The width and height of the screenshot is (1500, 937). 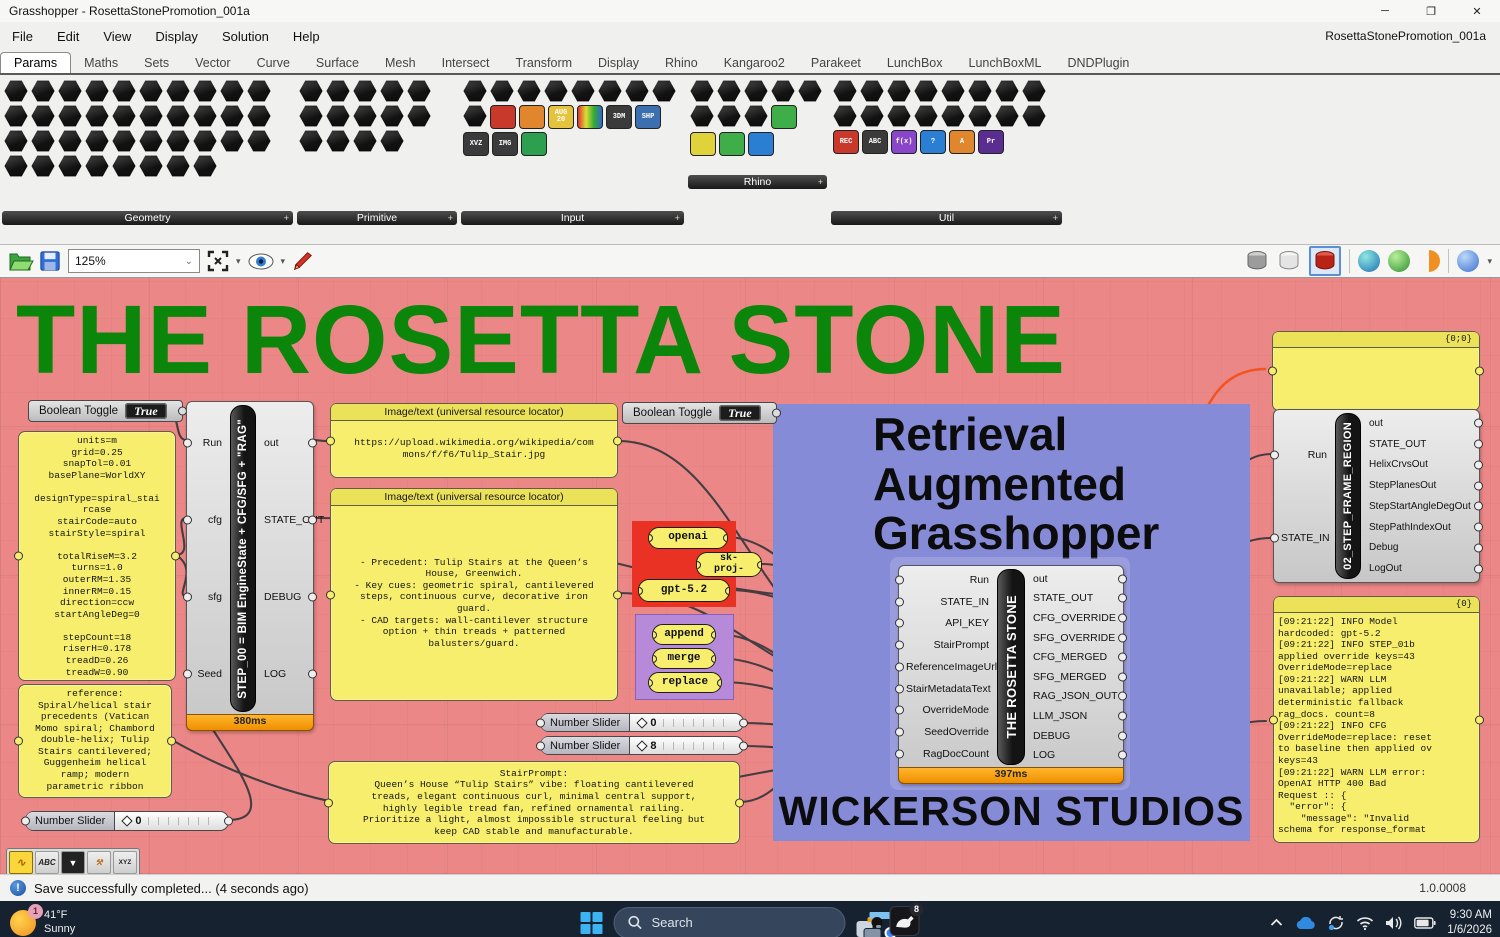 I want to click on menu-item: View, so click(x=117, y=36).